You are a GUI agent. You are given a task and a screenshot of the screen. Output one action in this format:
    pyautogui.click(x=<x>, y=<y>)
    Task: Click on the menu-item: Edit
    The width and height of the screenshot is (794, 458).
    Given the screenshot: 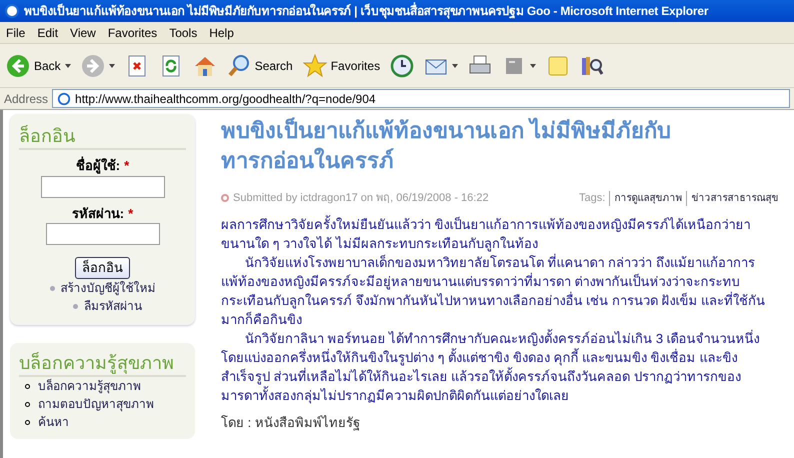 What is the action you would take?
    pyautogui.click(x=47, y=33)
    